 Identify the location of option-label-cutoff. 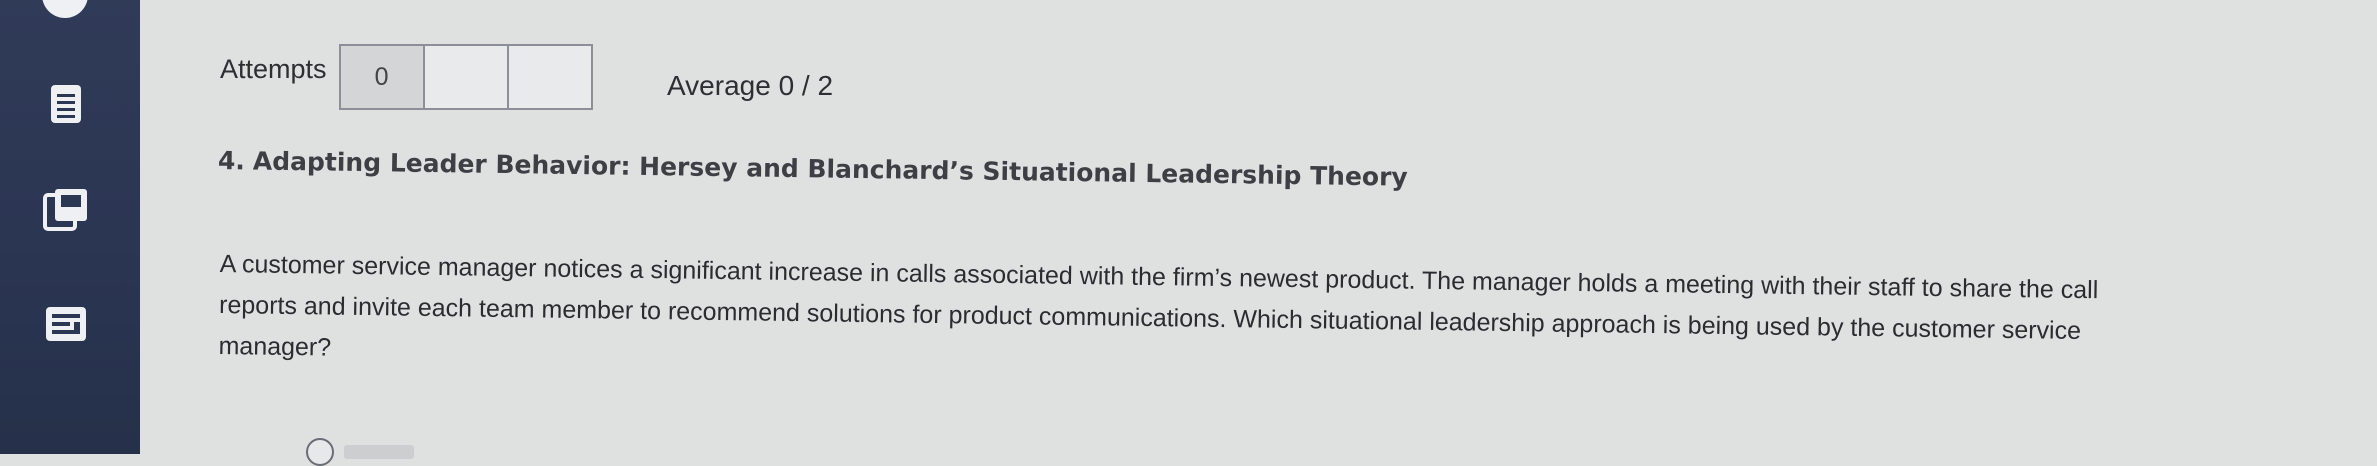
(379, 452).